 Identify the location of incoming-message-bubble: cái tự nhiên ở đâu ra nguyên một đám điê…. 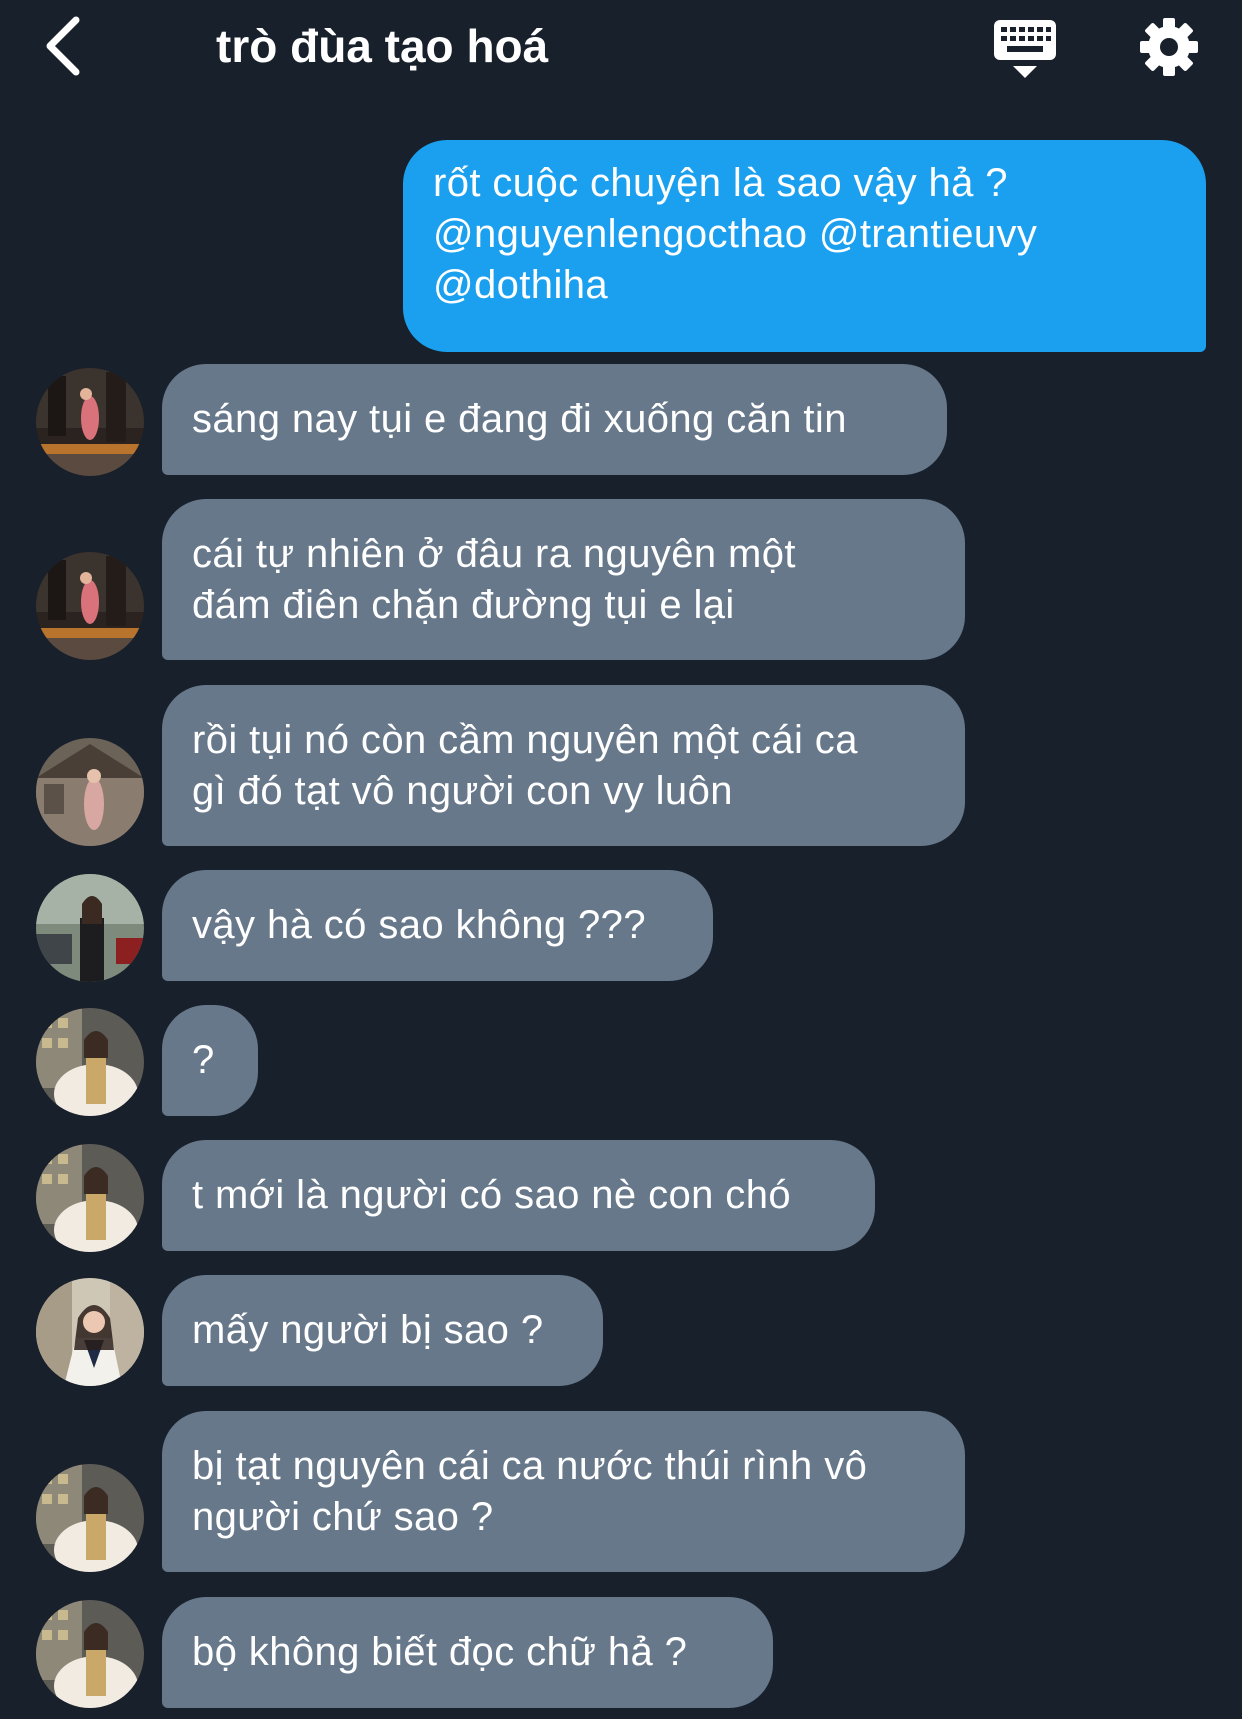
(563, 579).